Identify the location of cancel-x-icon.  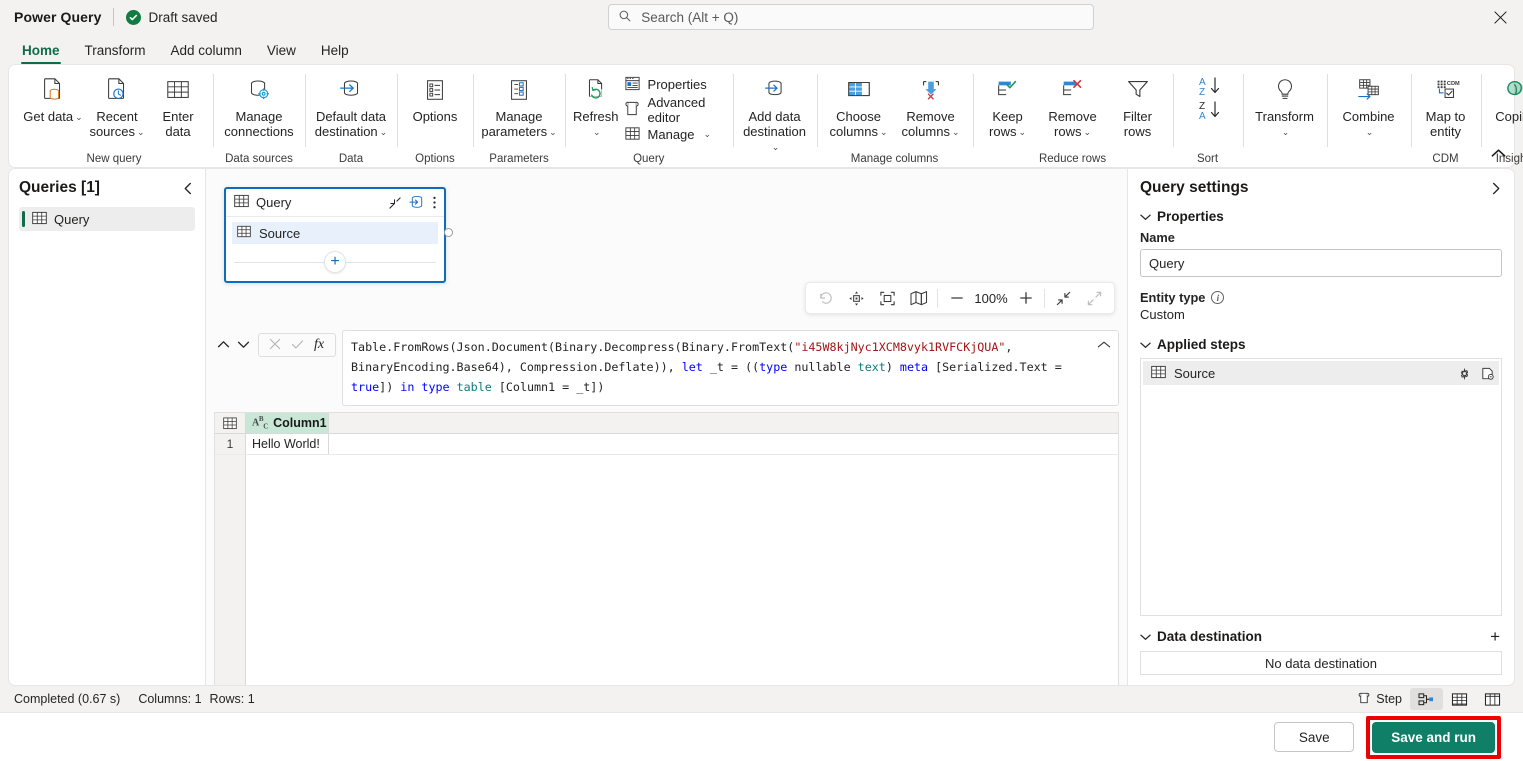
(275, 345).